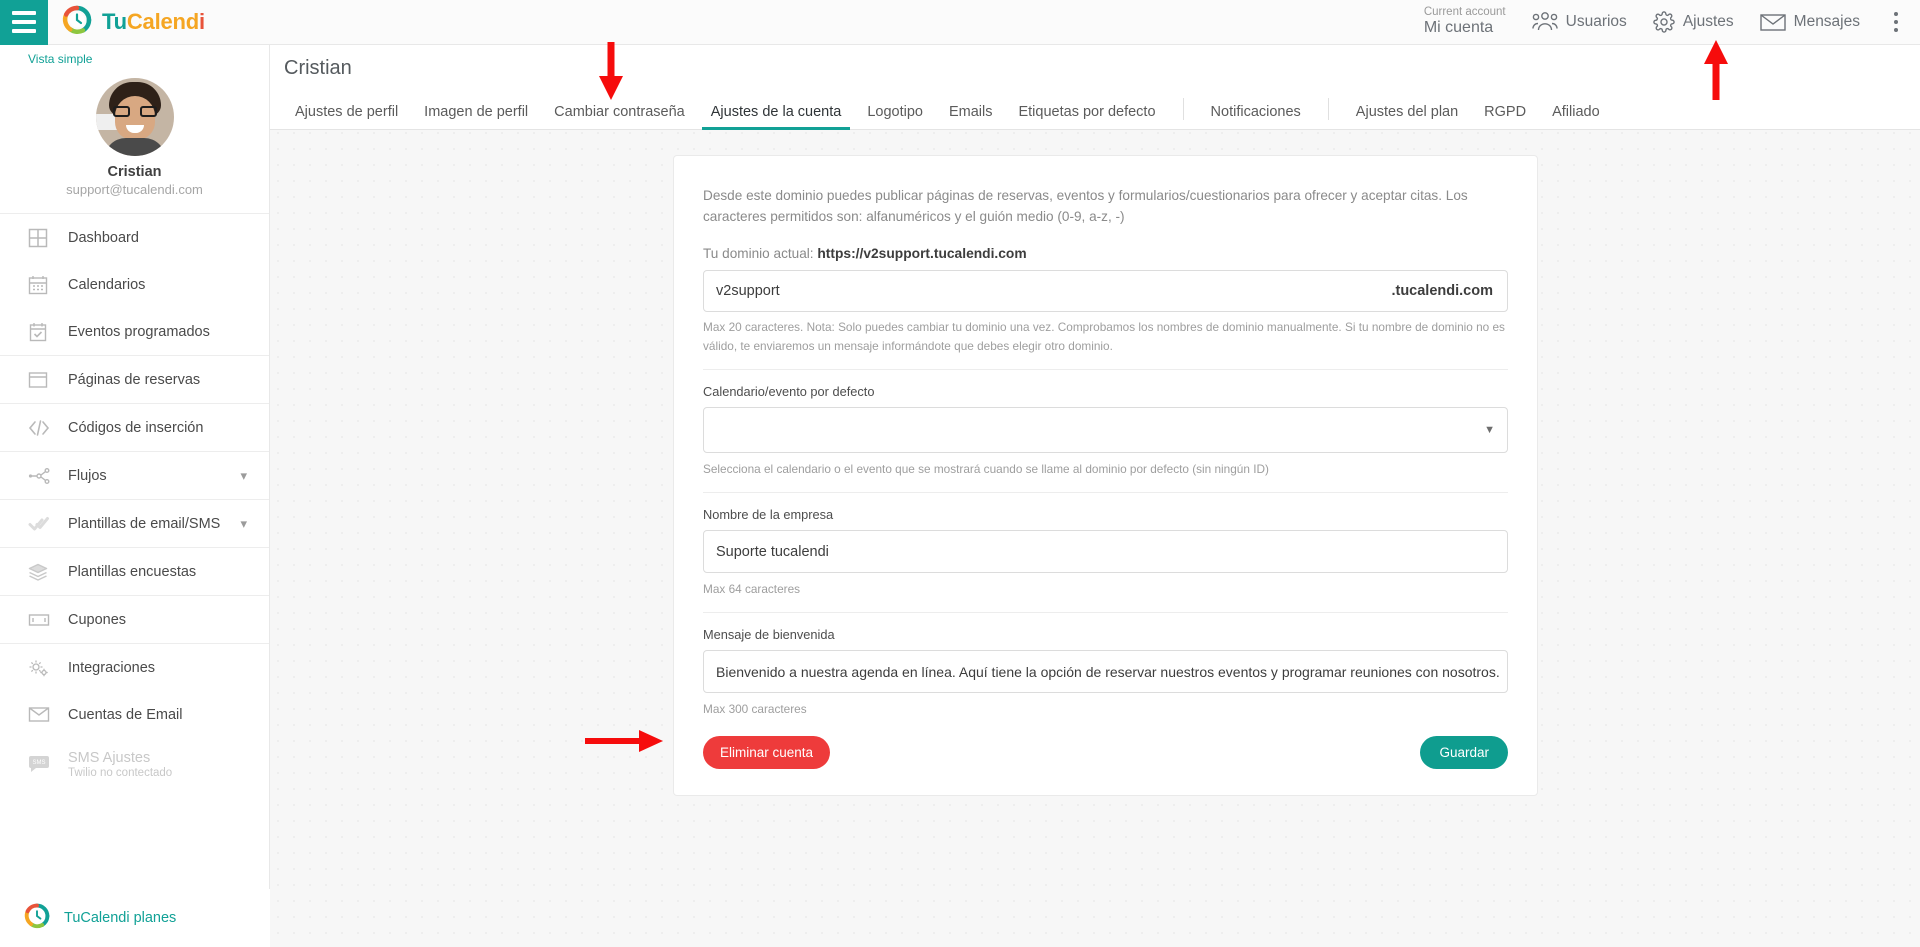 This screenshot has width=1920, height=947. I want to click on sidebar-item-label: Cupones, so click(97, 619).